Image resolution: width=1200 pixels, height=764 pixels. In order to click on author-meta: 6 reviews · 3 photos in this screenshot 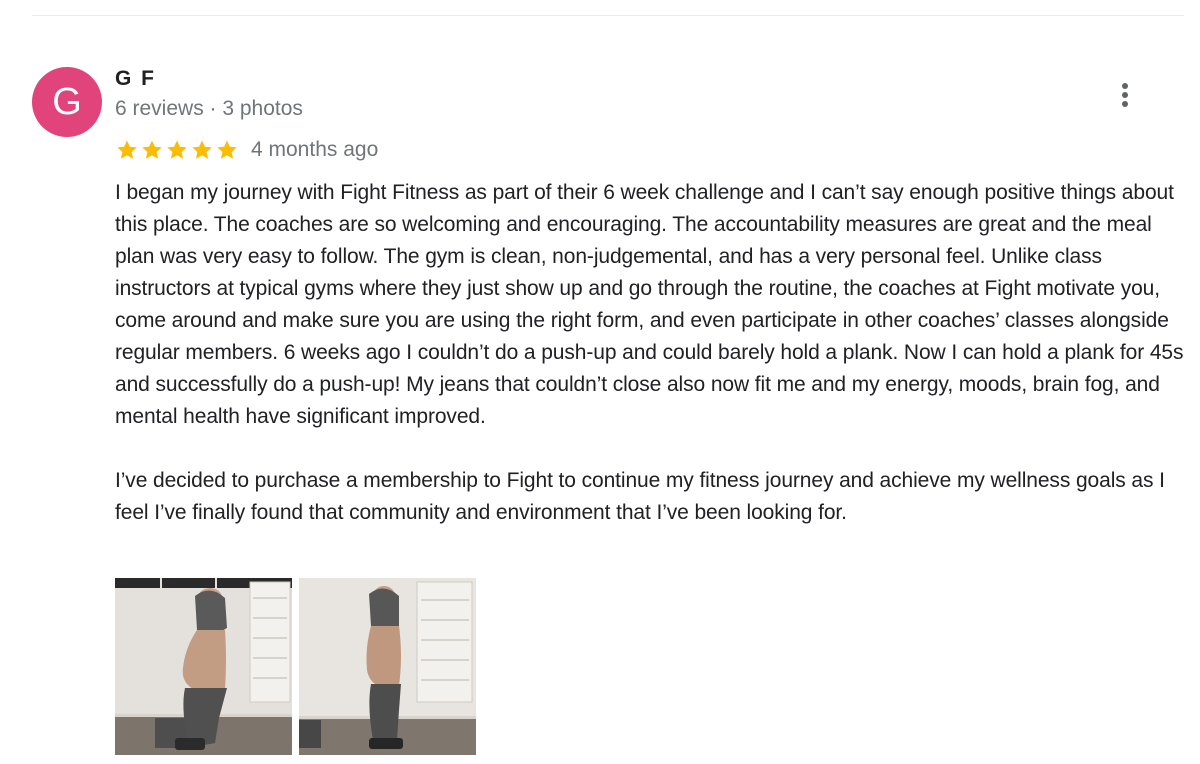, I will do `click(209, 108)`.